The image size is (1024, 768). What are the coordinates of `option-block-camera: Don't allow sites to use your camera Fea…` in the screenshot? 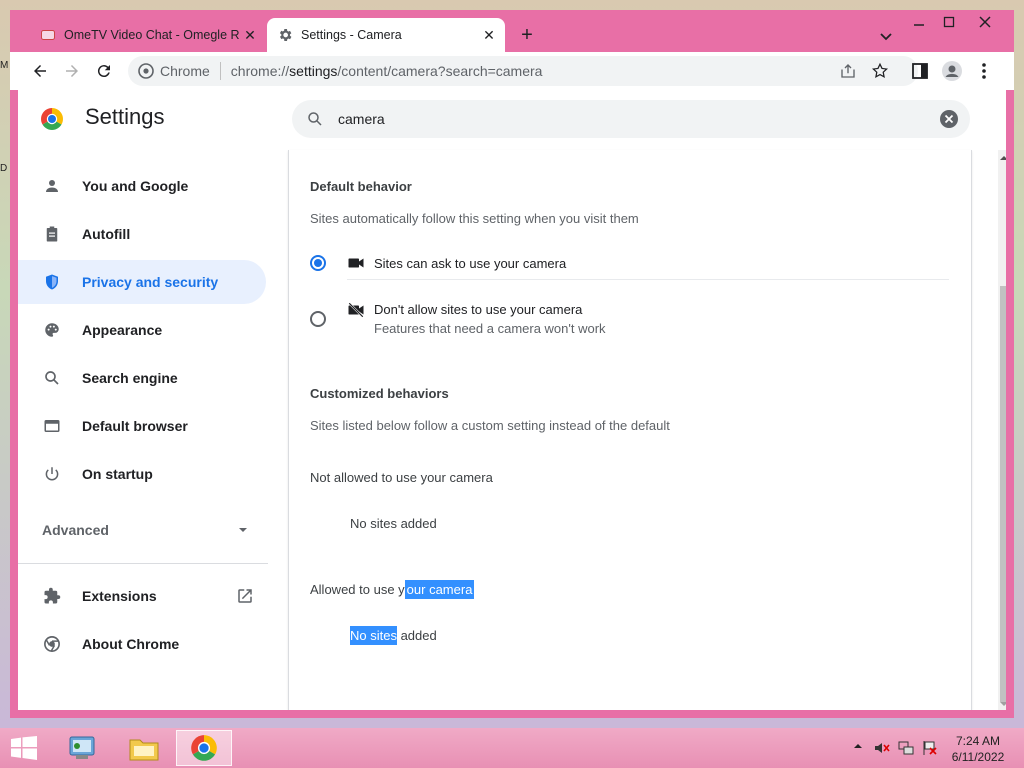 It's located at (630, 319).